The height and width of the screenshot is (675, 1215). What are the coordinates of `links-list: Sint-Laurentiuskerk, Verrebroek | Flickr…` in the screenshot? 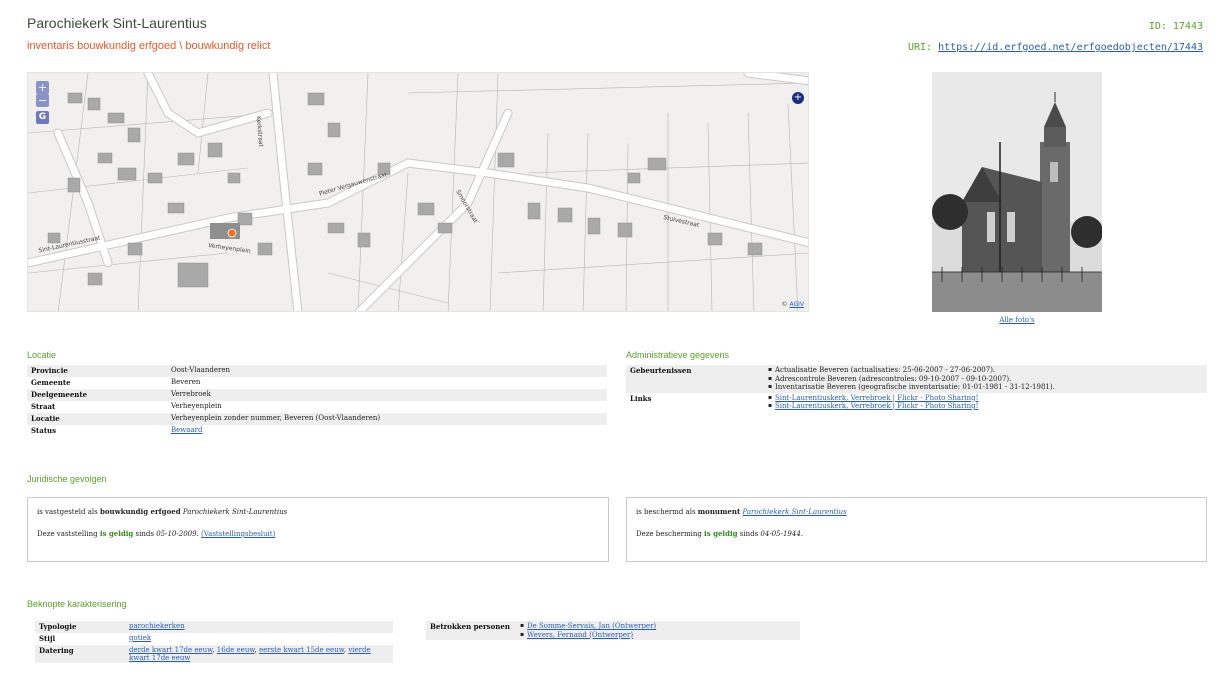 It's located at (985, 402).